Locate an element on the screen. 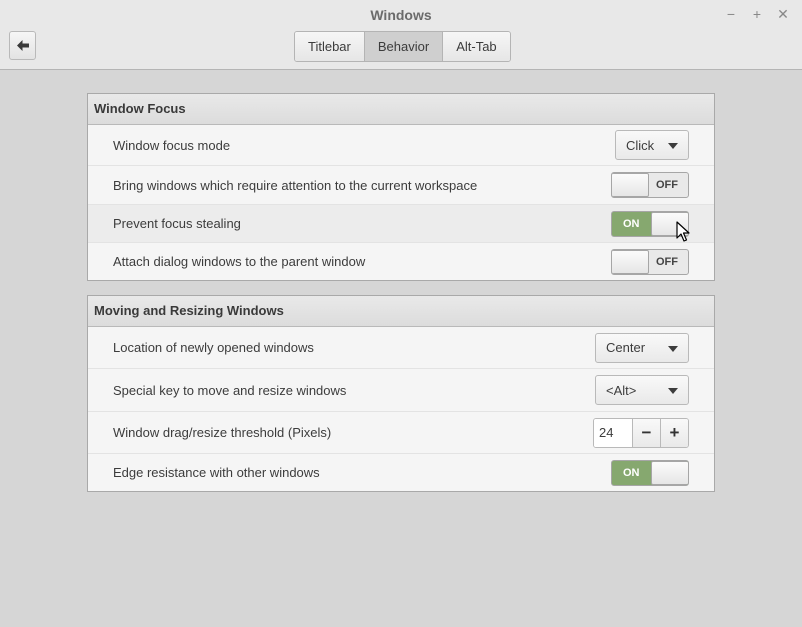 Image resolution: width=802 pixels, height=627 pixels. tab-behavior: Behavior is located at coordinates (404, 46).